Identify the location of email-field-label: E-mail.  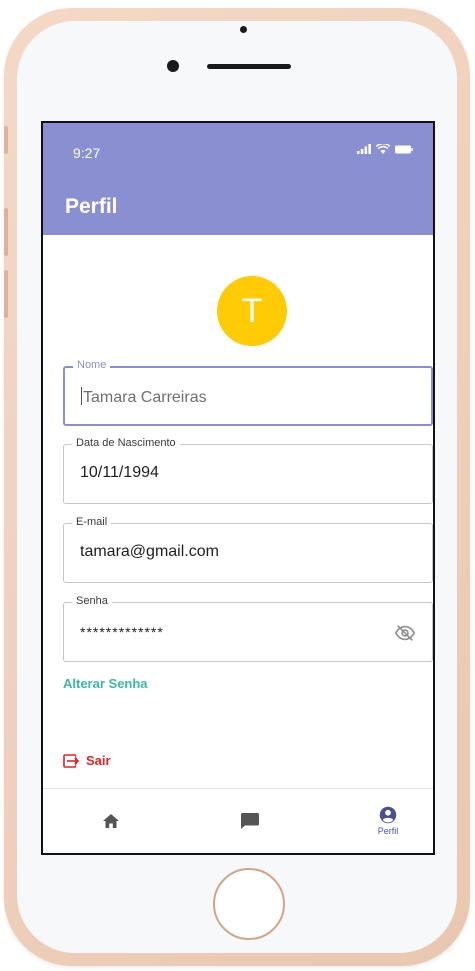
(92, 522).